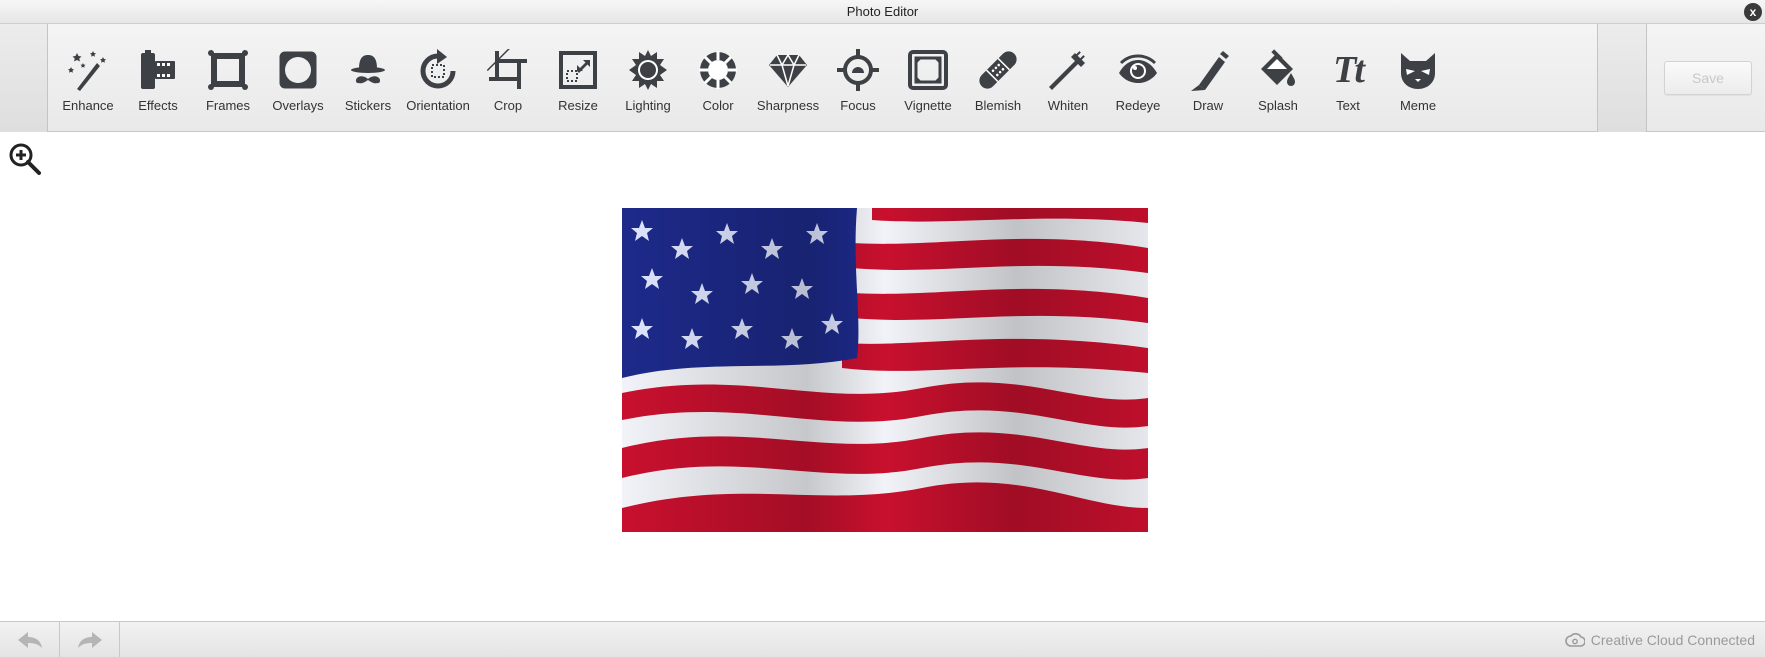 The height and width of the screenshot is (657, 1765). What do you see at coordinates (368, 105) in the screenshot?
I see `tool-label: Stickers` at bounding box center [368, 105].